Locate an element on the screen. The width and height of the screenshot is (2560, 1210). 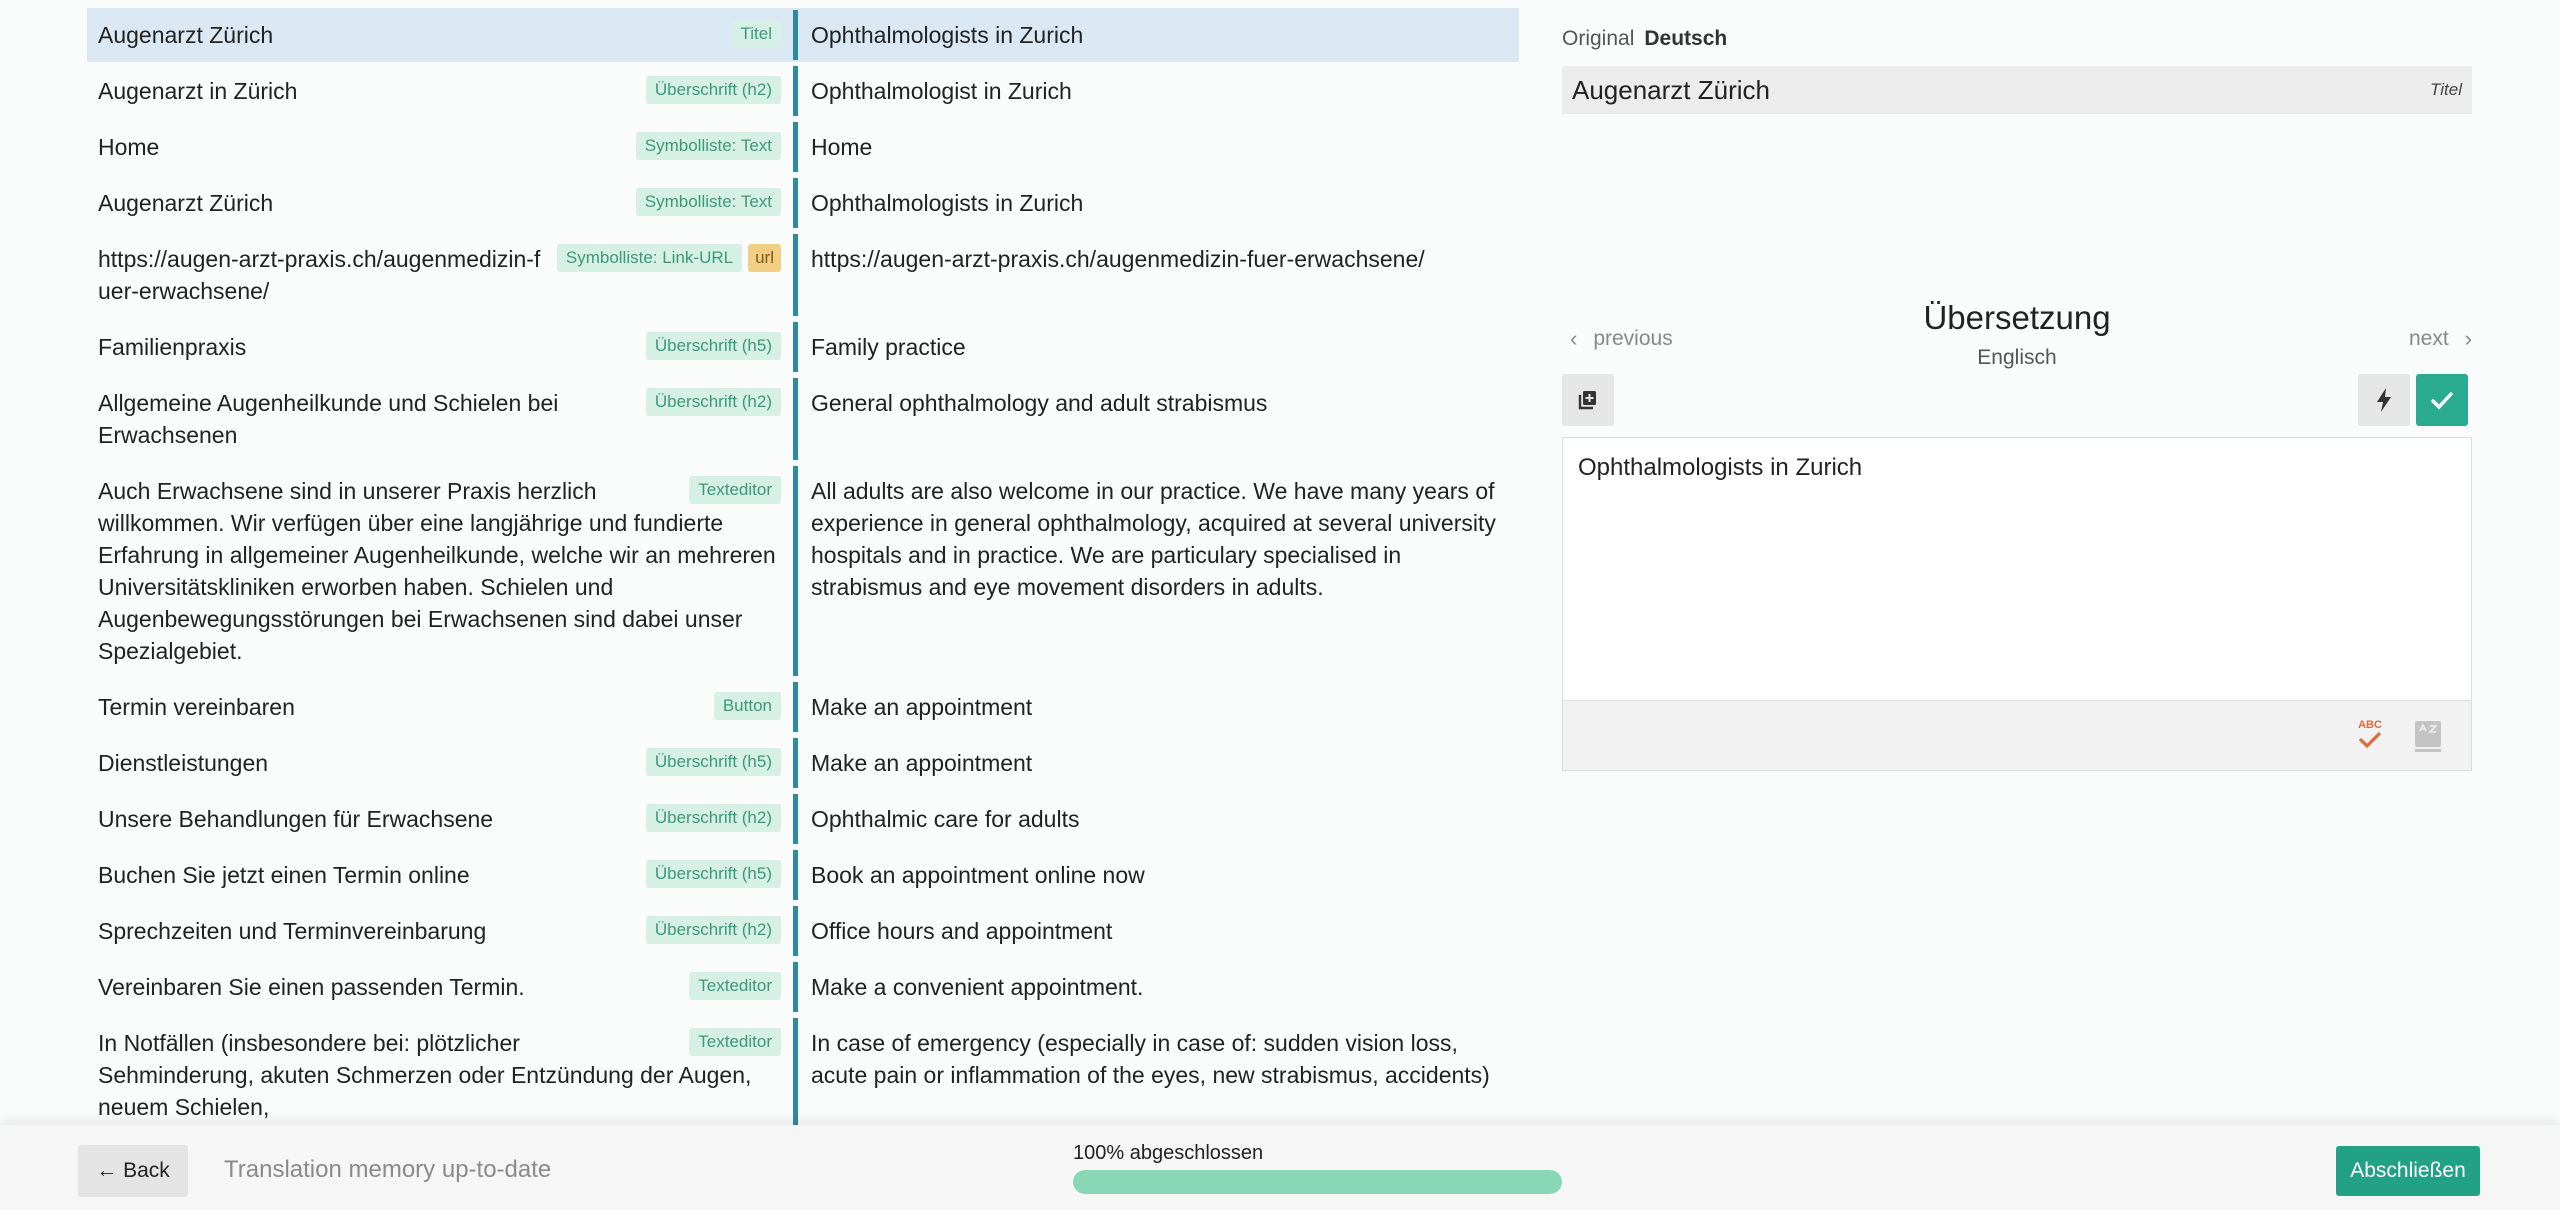
translation-input: Ophthalmologists in Zurich is located at coordinates (2017, 569).